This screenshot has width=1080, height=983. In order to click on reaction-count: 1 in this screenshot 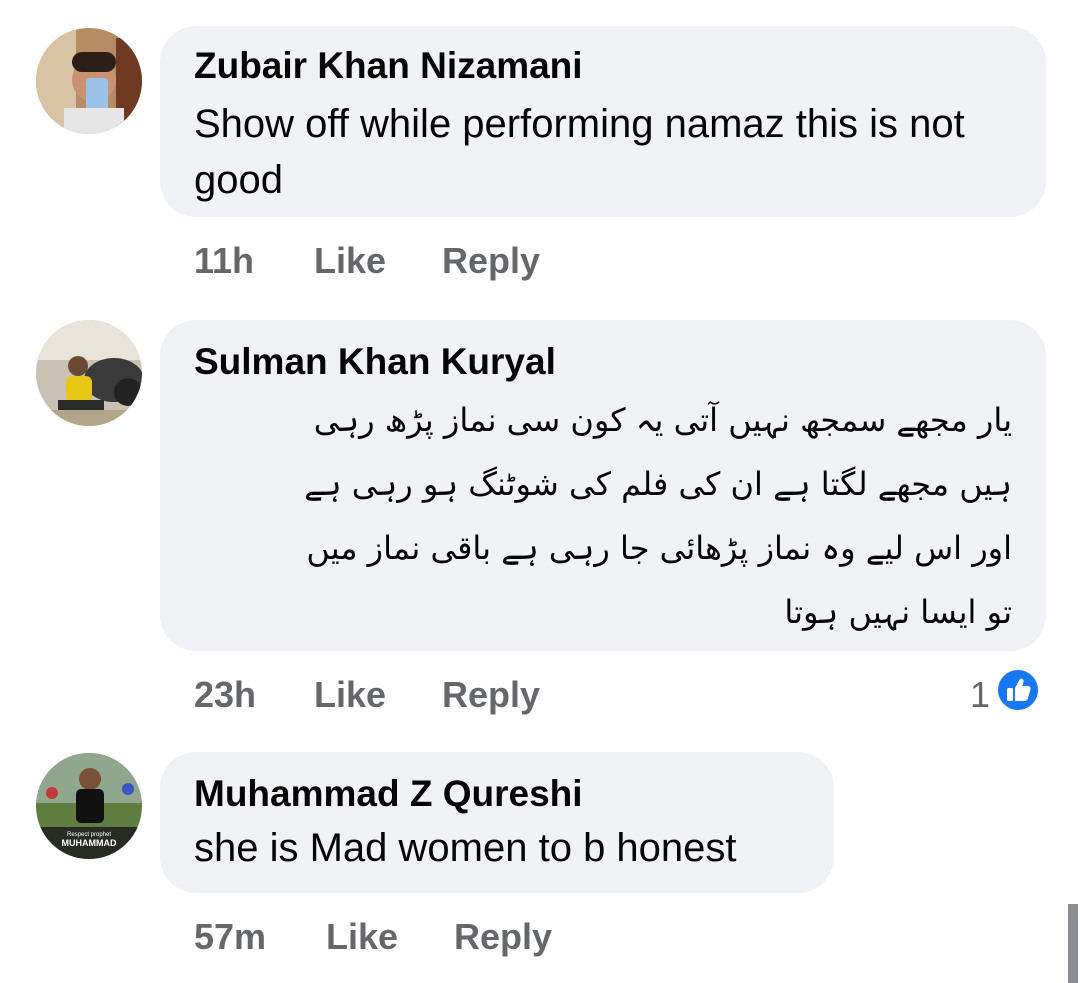, I will do `click(980, 694)`.